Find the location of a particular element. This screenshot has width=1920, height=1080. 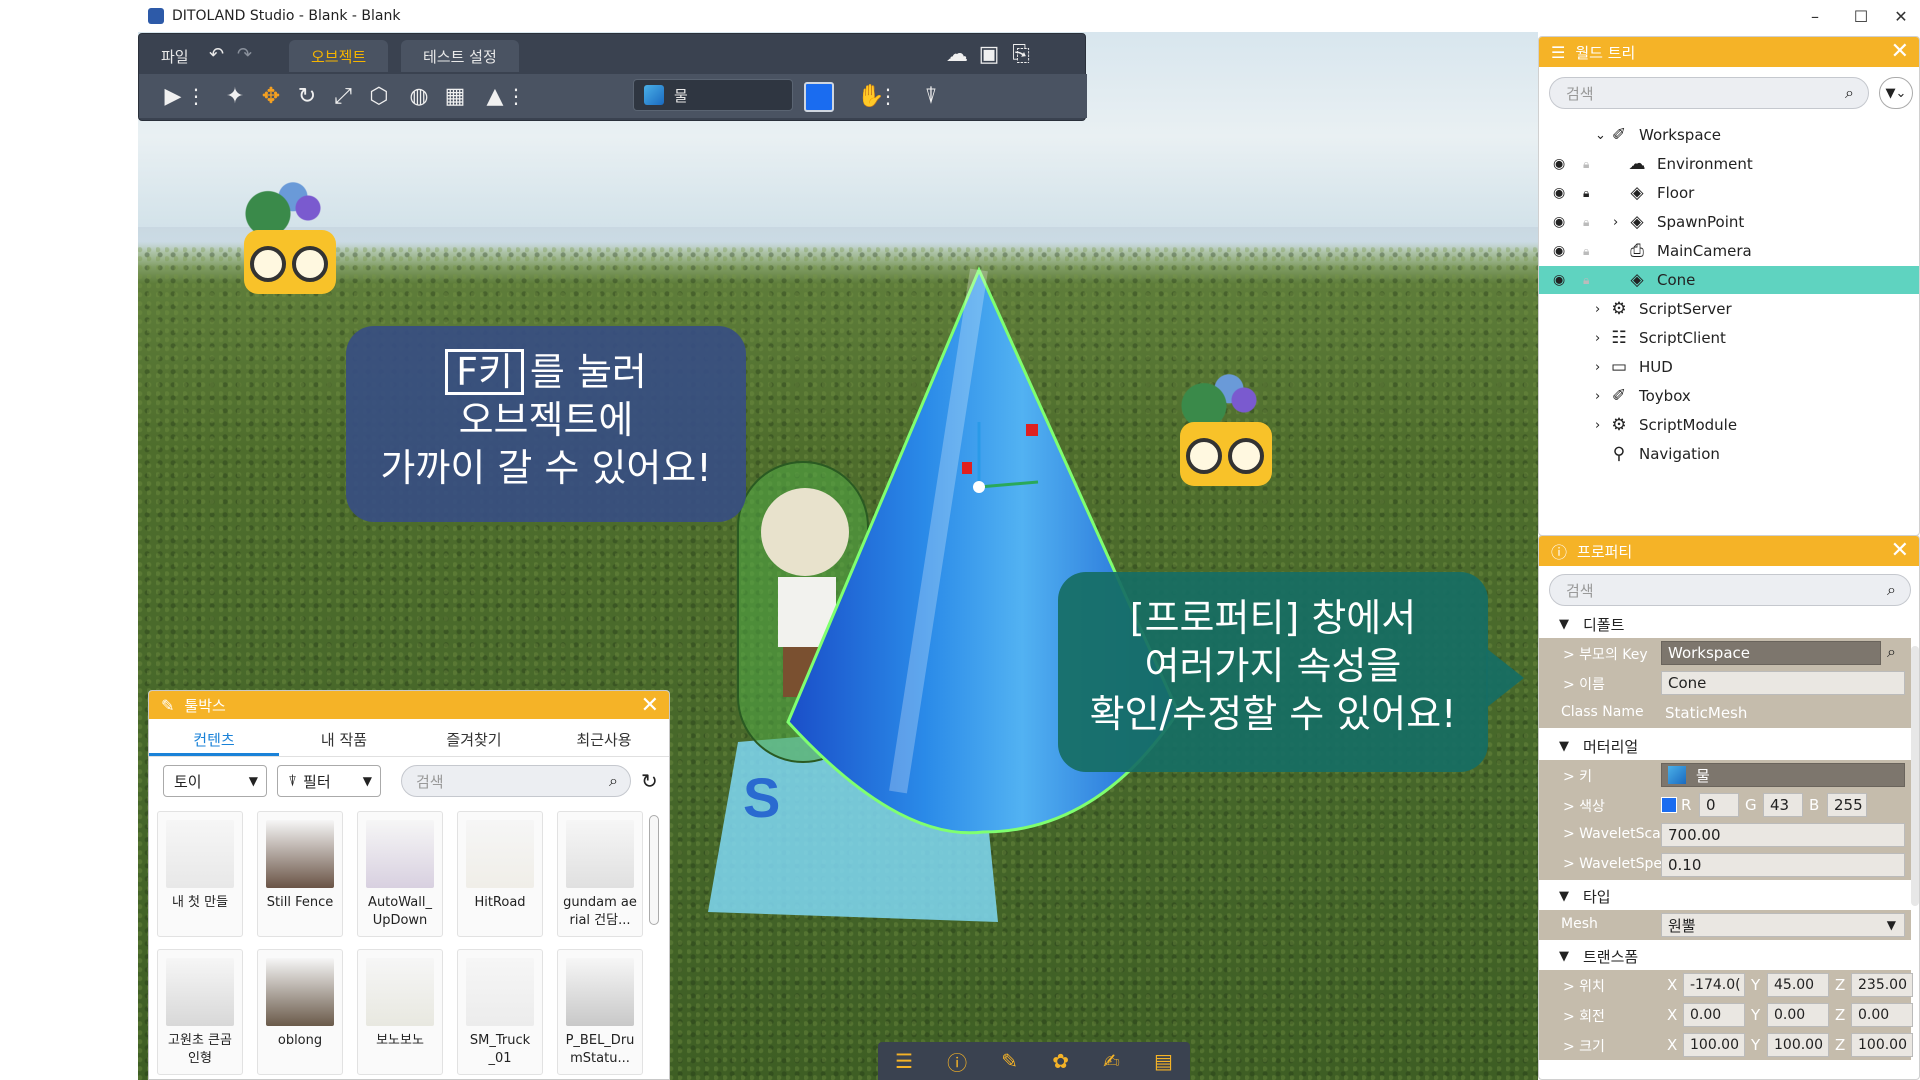

rotation-x-field: 0.00 is located at coordinates (1714, 1015).